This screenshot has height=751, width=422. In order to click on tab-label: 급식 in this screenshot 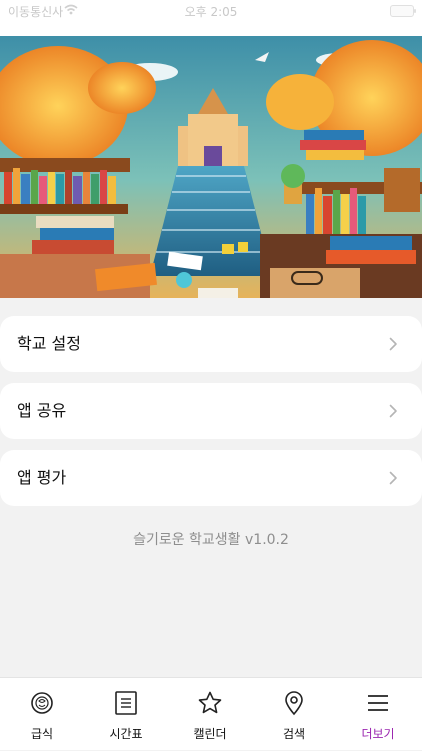, I will do `click(42, 734)`.